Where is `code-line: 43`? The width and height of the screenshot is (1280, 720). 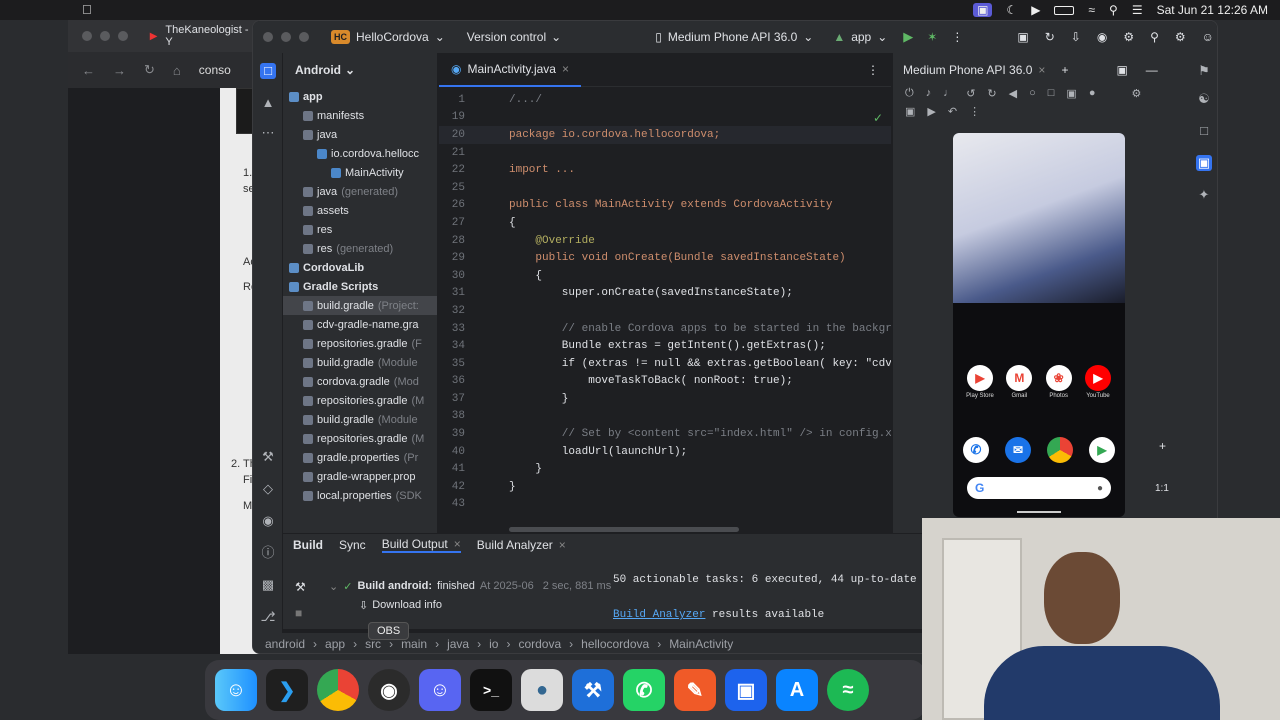 code-line: 43 is located at coordinates (665, 505).